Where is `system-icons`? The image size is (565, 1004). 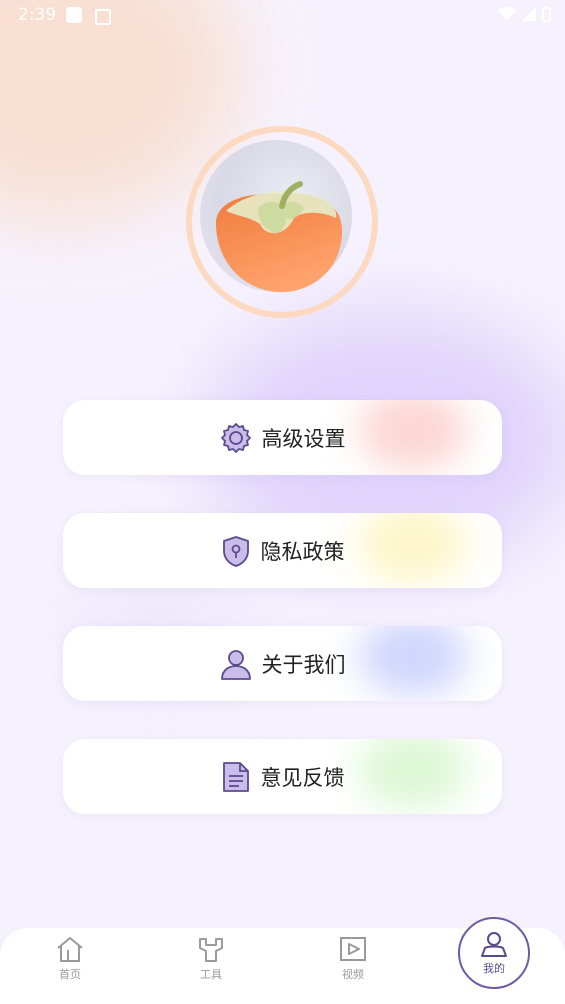 system-icons is located at coordinates (524, 14).